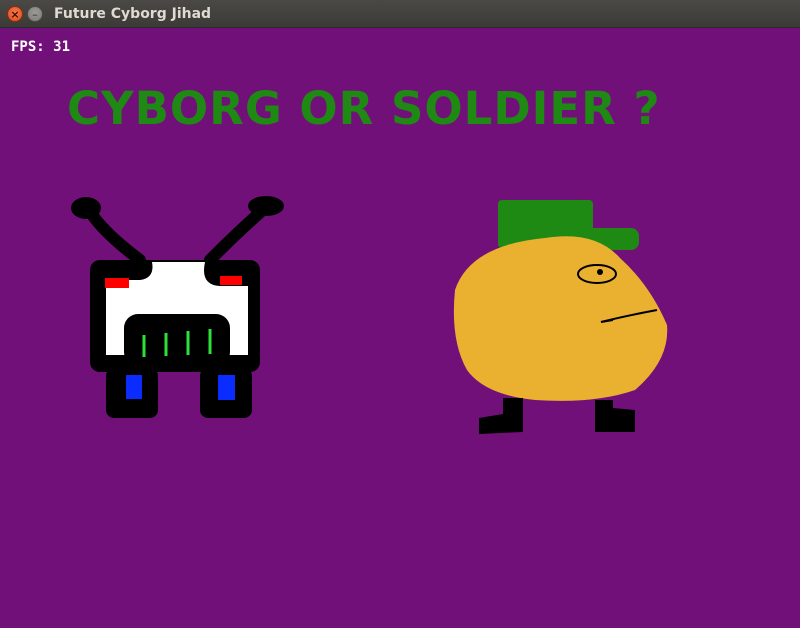 The height and width of the screenshot is (628, 800). Describe the element at coordinates (177, 340) in the screenshot. I see `cyborg-mouth` at that location.